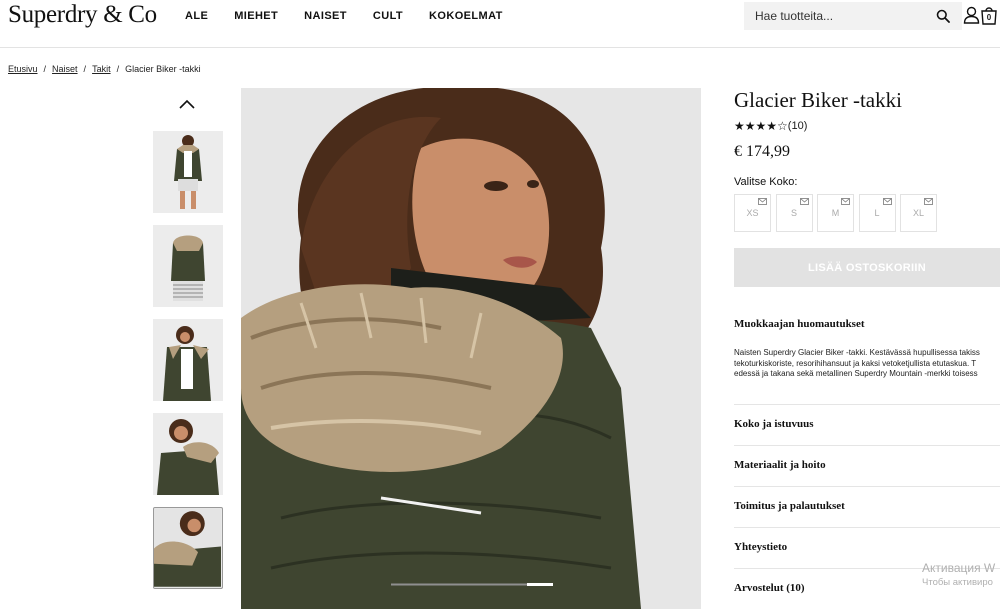 Image resolution: width=1000 pixels, height=609 pixels. I want to click on size-selector: XS S M L XL, so click(838, 213).